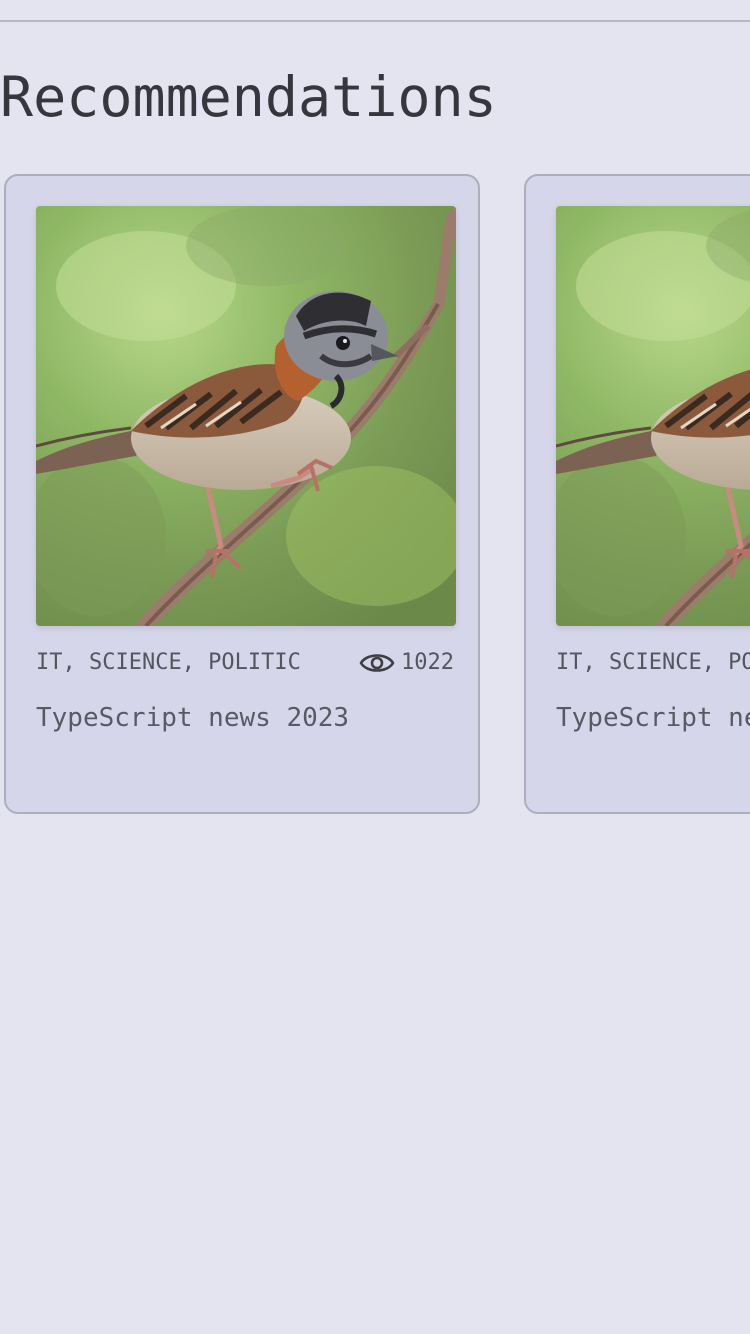 Image resolution: width=750 pixels, height=1334 pixels. I want to click on card-image, so click(653, 416).